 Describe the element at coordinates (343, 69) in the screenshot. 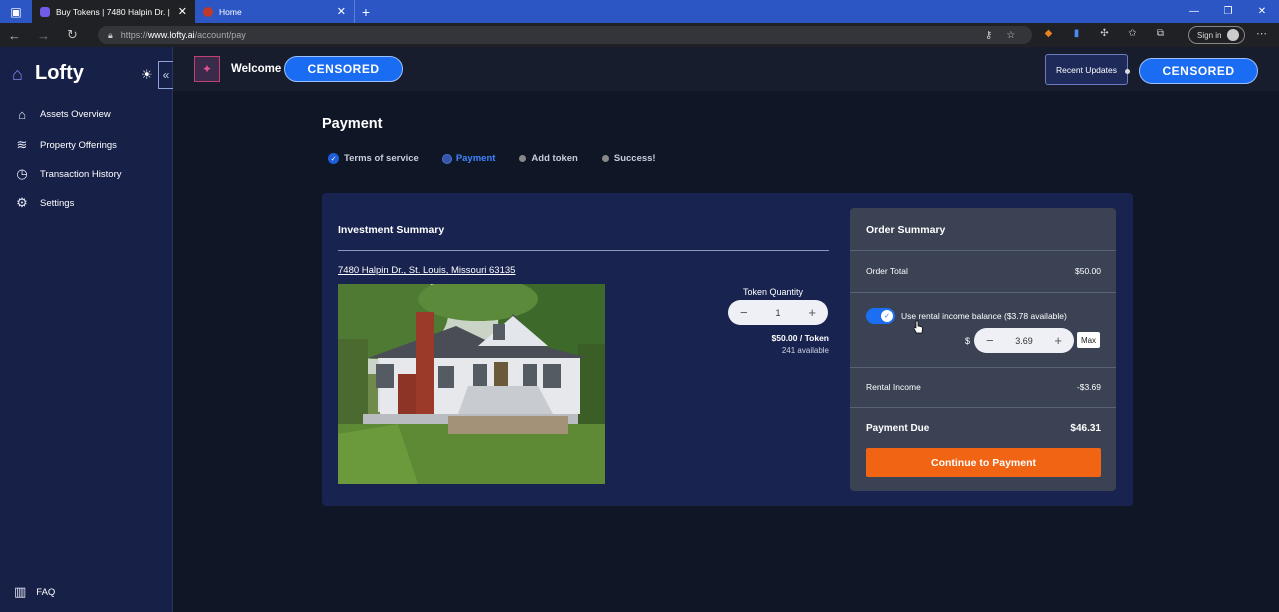

I see `censored-name-badge: CENSORED` at that location.